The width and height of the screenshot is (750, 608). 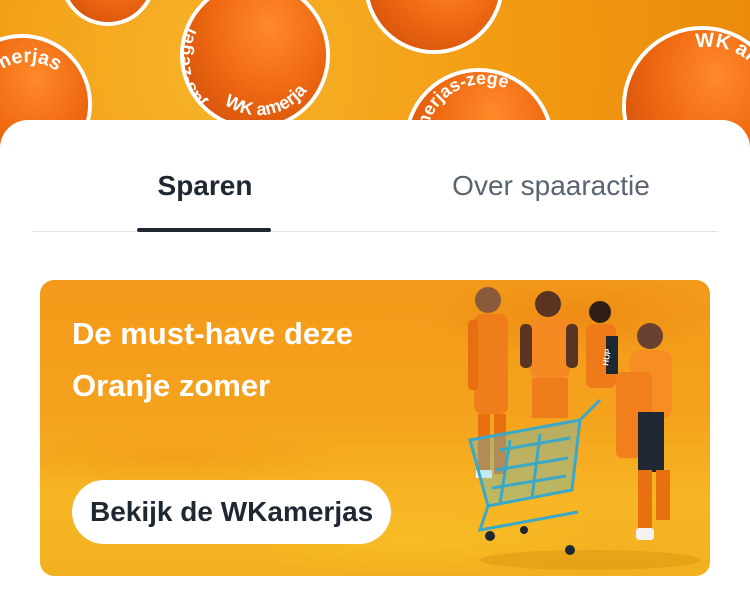 What do you see at coordinates (204, 230) in the screenshot?
I see `active-tab-indicator` at bounding box center [204, 230].